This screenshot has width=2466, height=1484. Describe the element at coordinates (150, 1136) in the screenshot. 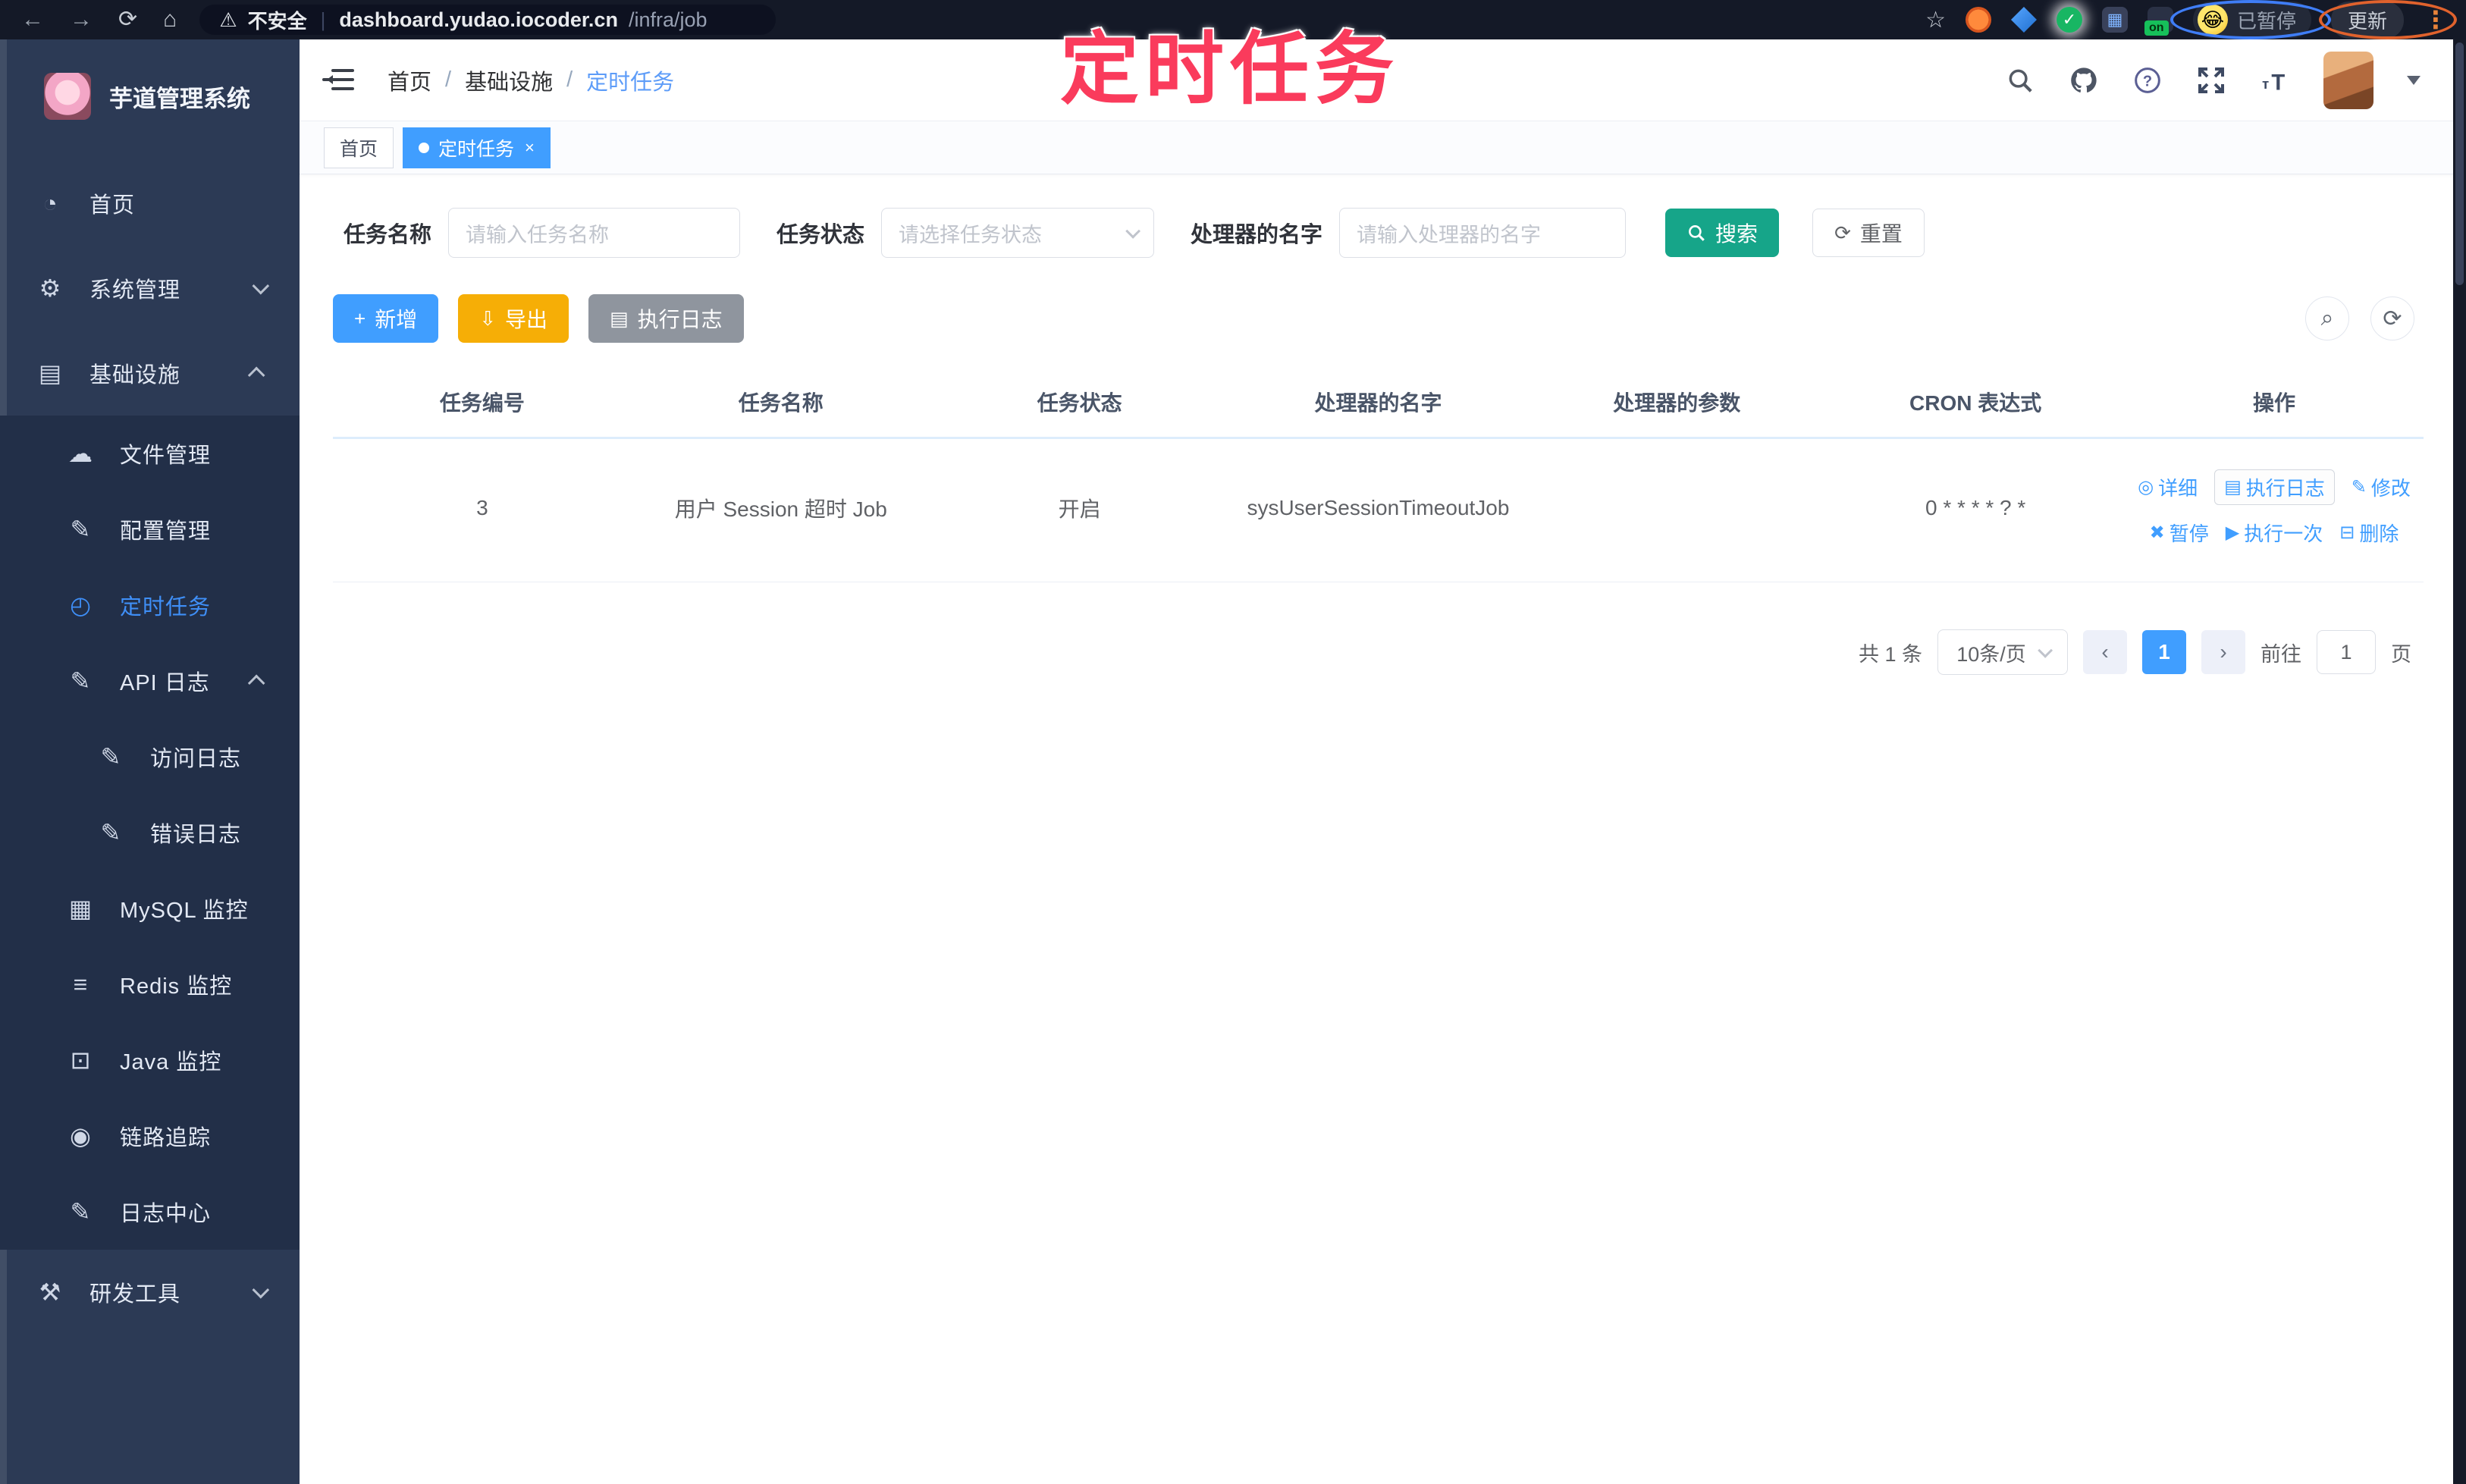

I see `sidebar-item-12: ◉ 链路追踪` at that location.